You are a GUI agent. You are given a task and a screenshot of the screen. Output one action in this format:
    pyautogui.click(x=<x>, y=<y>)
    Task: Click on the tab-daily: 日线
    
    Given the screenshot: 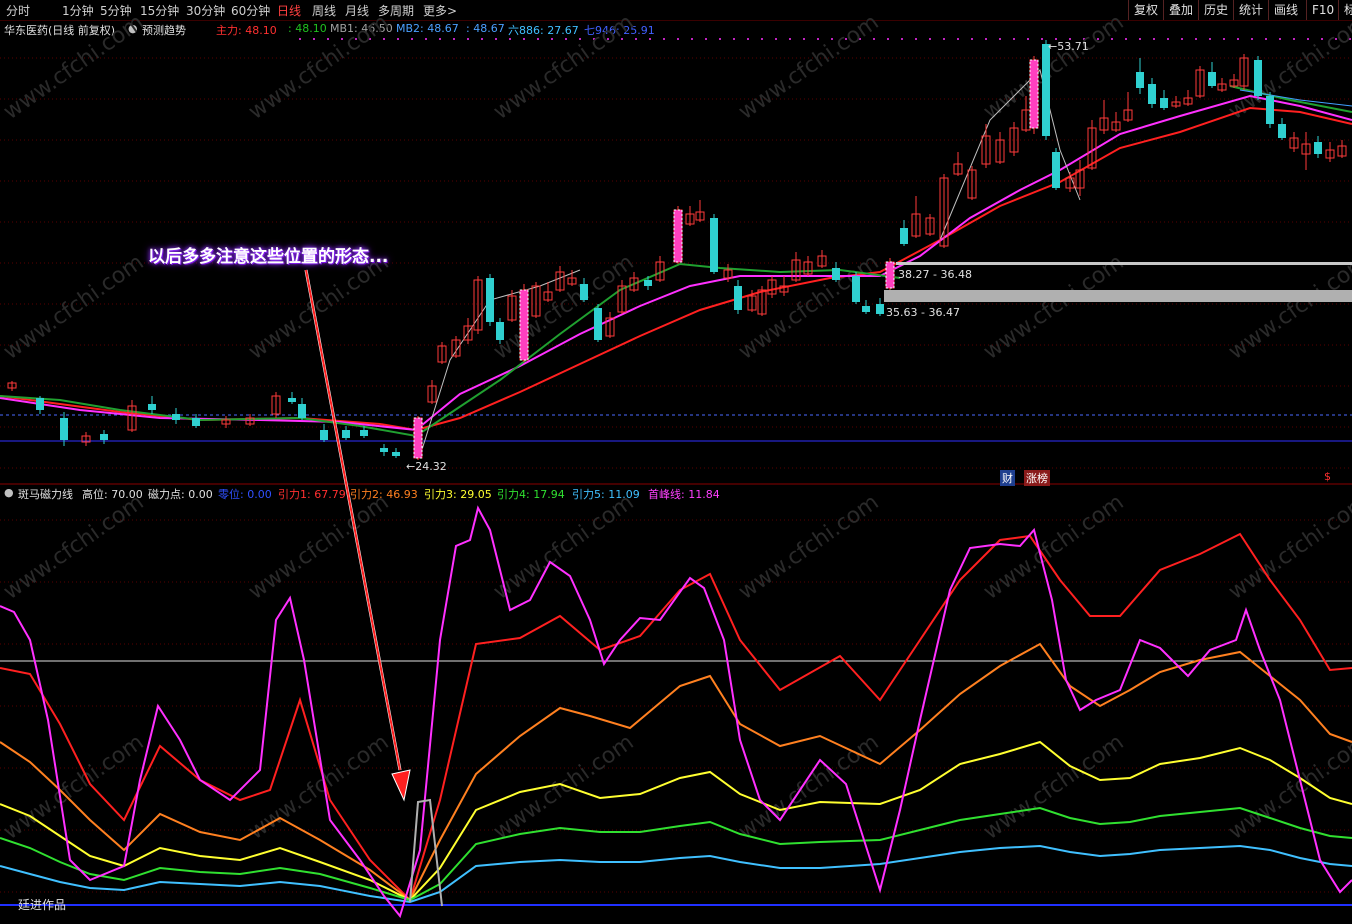 What is the action you would take?
    pyautogui.click(x=289, y=10)
    